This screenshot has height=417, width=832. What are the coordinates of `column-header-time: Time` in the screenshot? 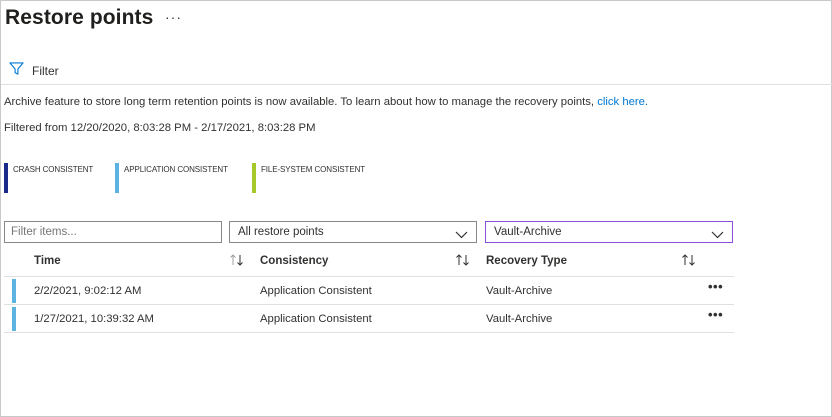 It's located at (47, 261).